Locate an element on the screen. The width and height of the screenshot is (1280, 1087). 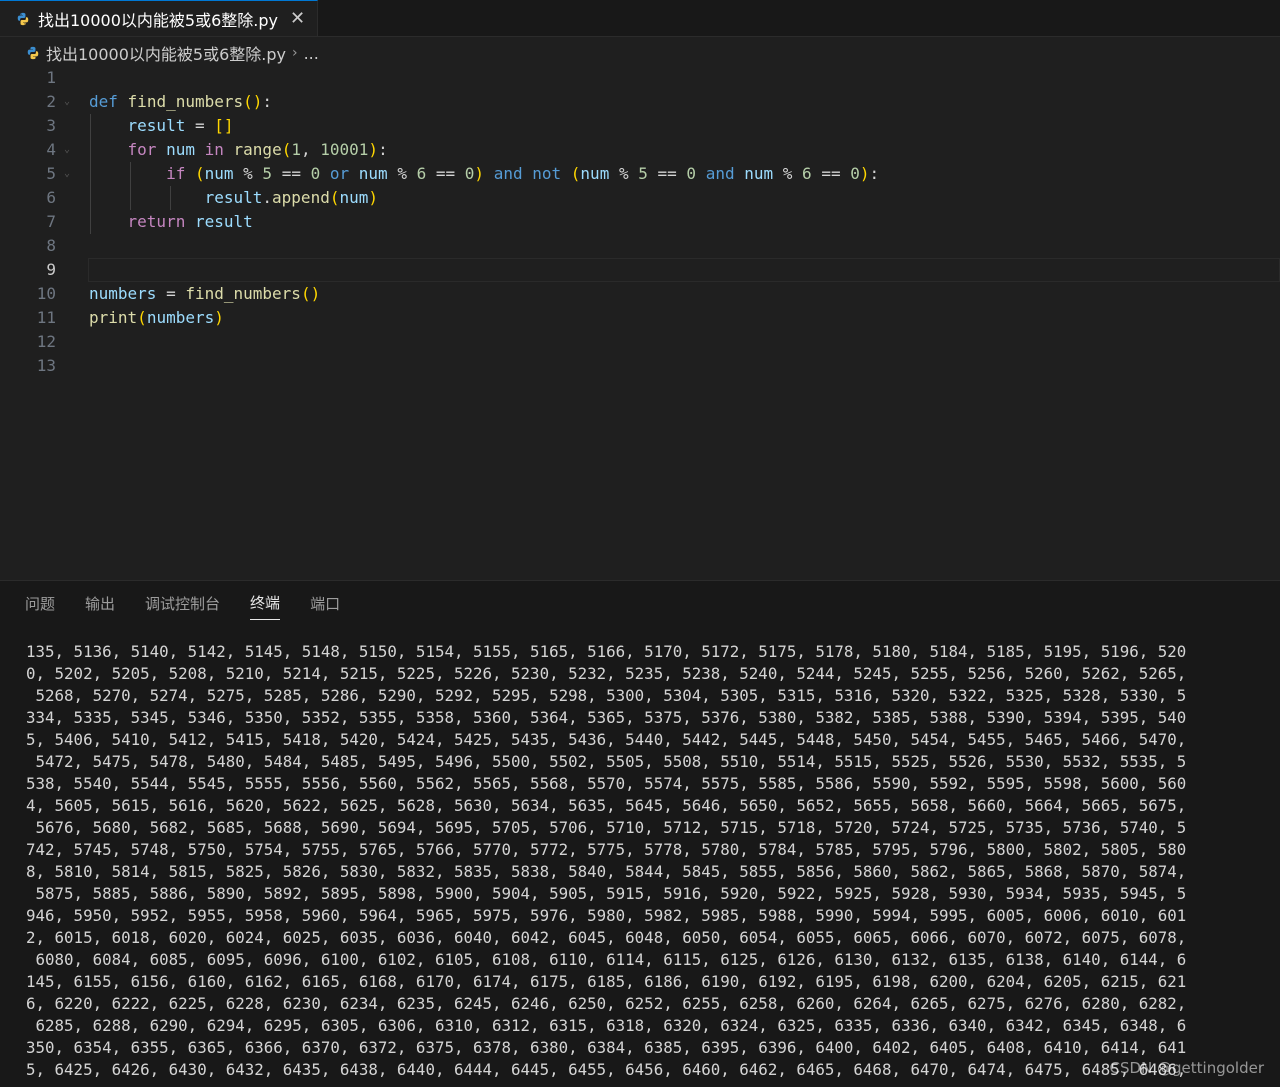
token: or is located at coordinates (339, 173).